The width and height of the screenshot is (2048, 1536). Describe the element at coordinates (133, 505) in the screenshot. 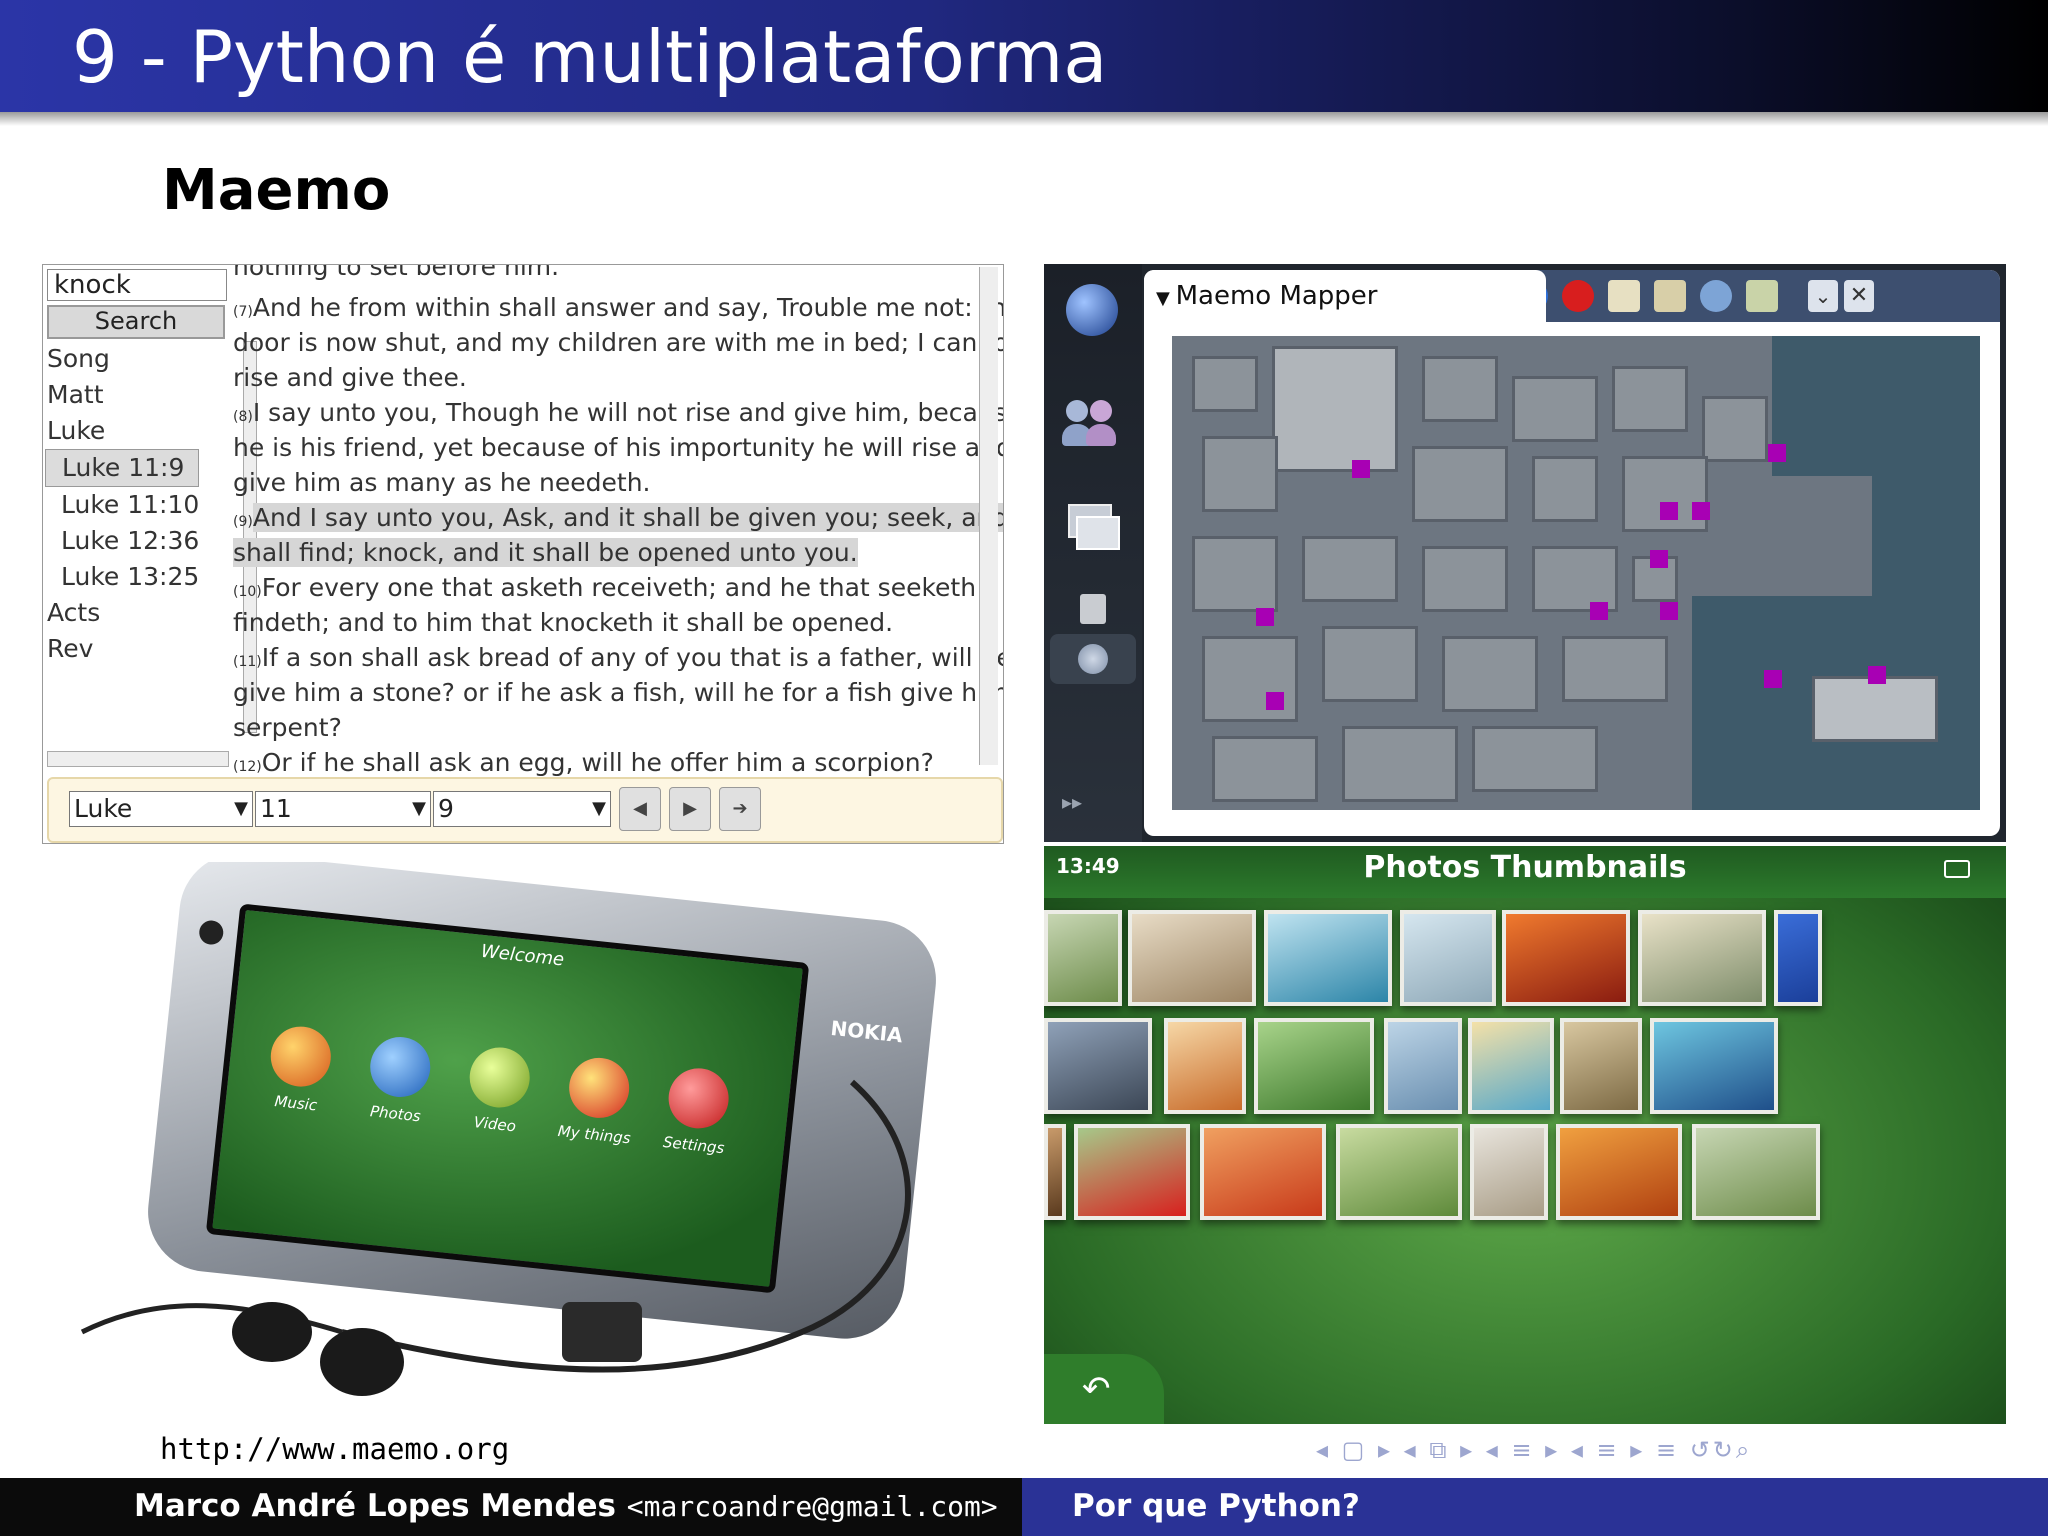

I see `book-list-item: Luke 11:10` at that location.